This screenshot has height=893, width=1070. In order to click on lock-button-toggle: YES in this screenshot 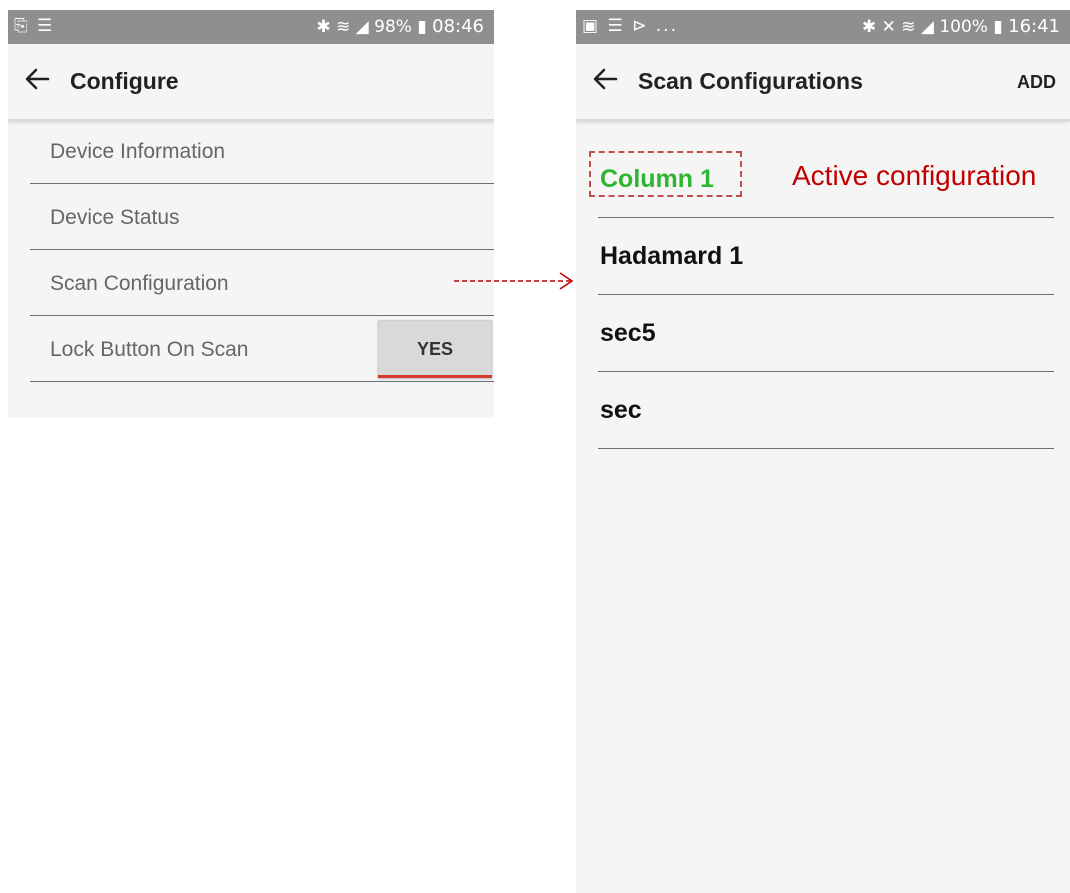, I will do `click(435, 349)`.